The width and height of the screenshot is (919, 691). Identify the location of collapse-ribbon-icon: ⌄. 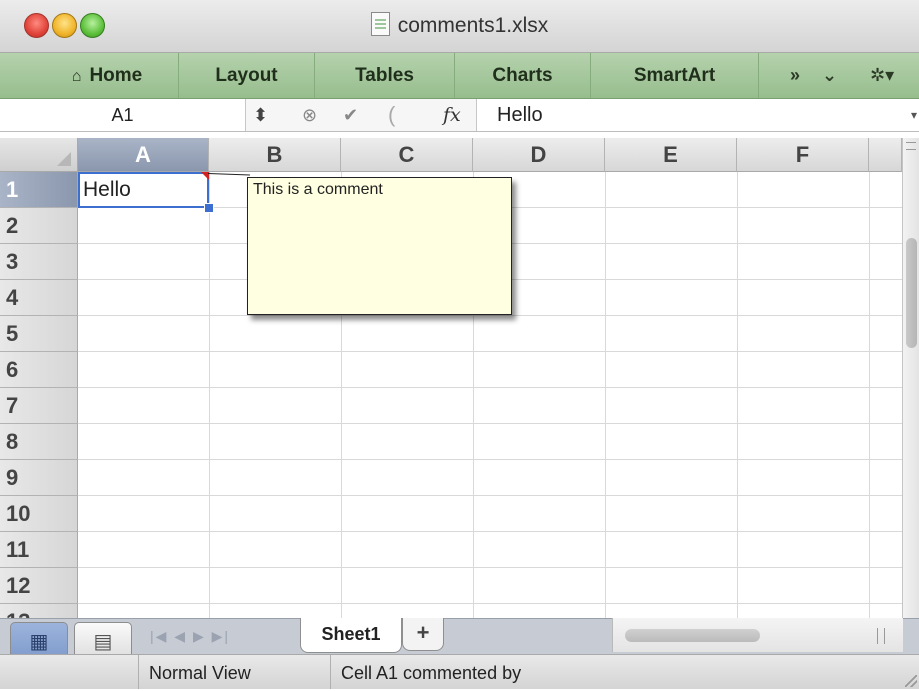
(829, 75).